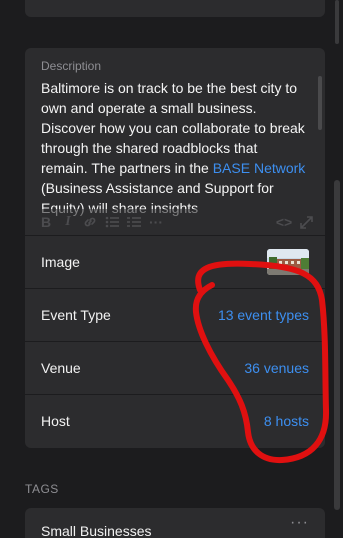  I want to click on previous-field-card, so click(175, 8).